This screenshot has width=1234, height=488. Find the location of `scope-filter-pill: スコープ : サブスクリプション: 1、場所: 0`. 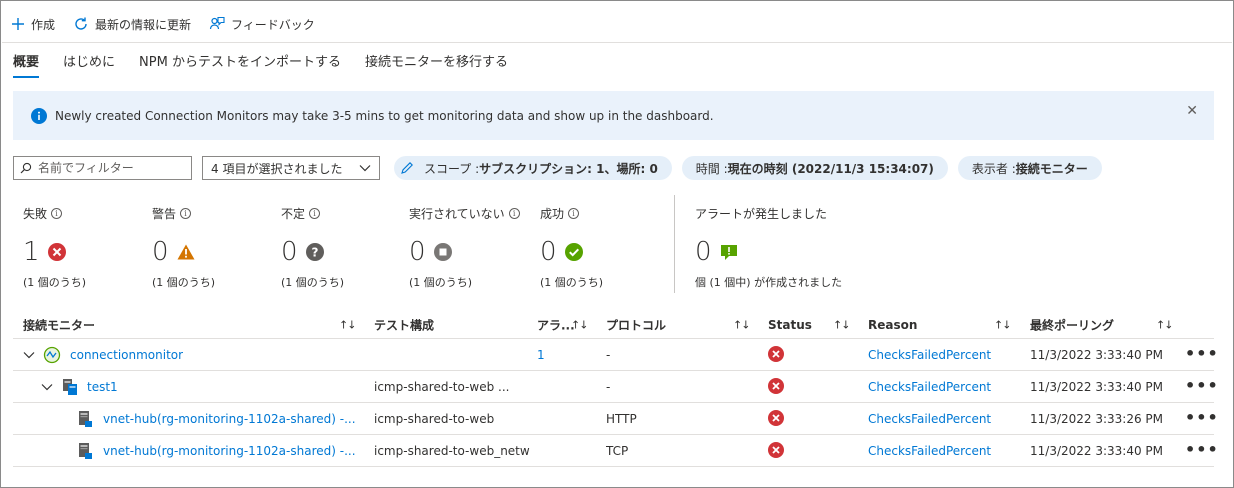

scope-filter-pill: スコープ : サブスクリプション: 1、場所: 0 is located at coordinates (533, 168).